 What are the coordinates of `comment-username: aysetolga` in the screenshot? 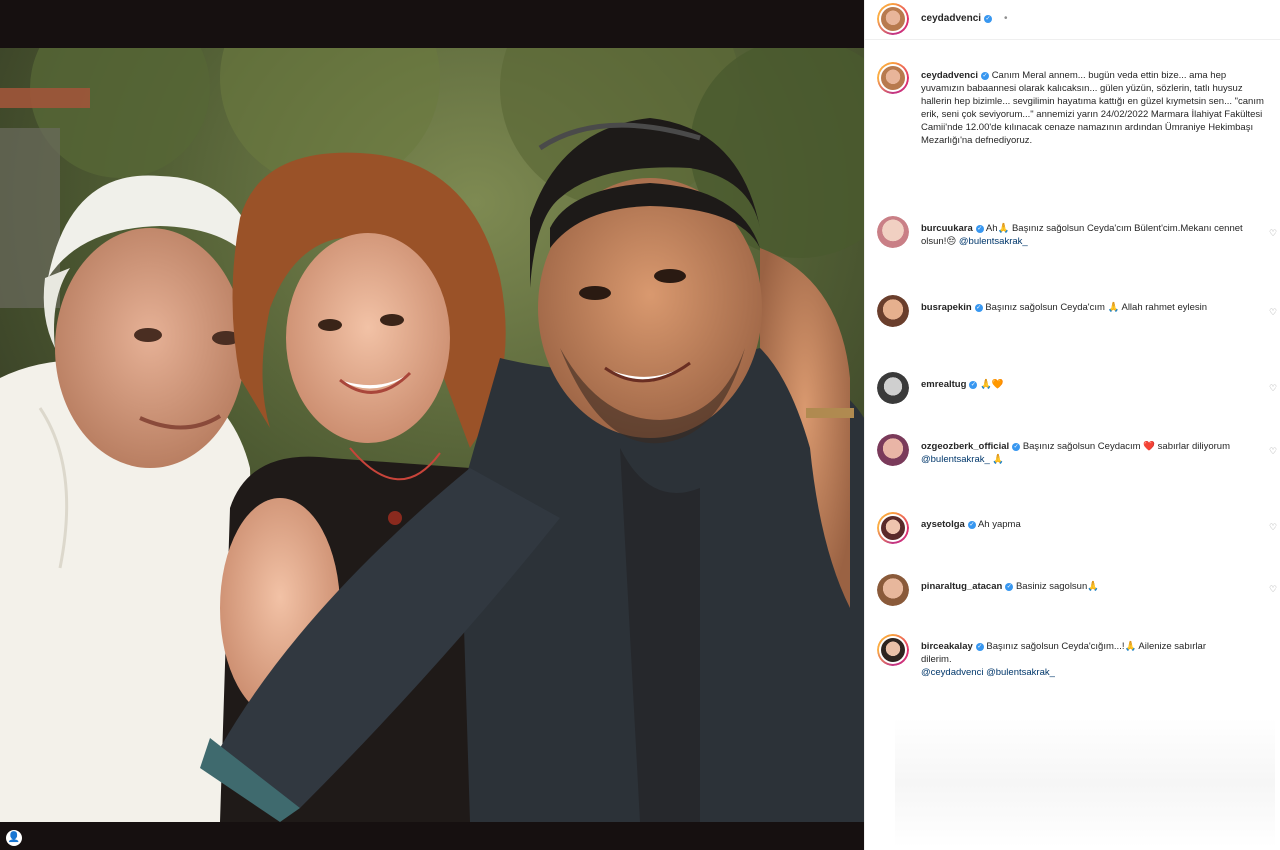 It's located at (943, 524).